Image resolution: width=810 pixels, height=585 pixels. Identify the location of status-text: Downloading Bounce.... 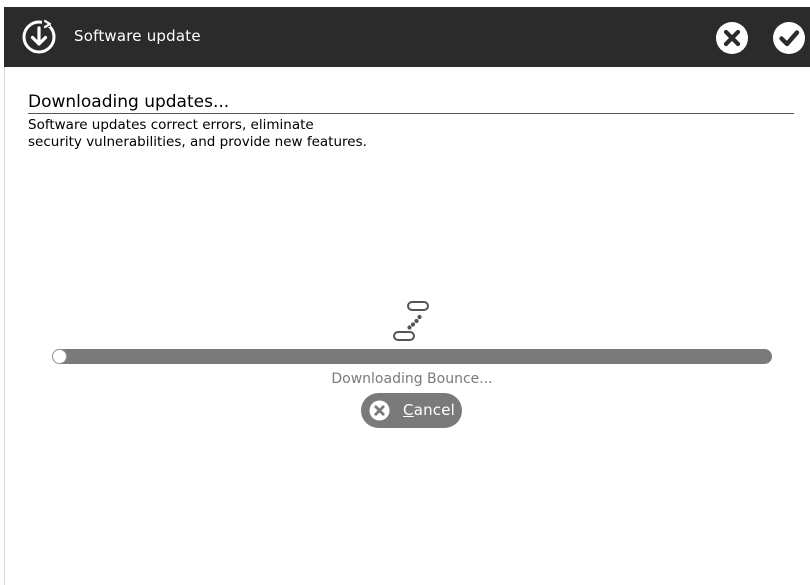
(412, 379).